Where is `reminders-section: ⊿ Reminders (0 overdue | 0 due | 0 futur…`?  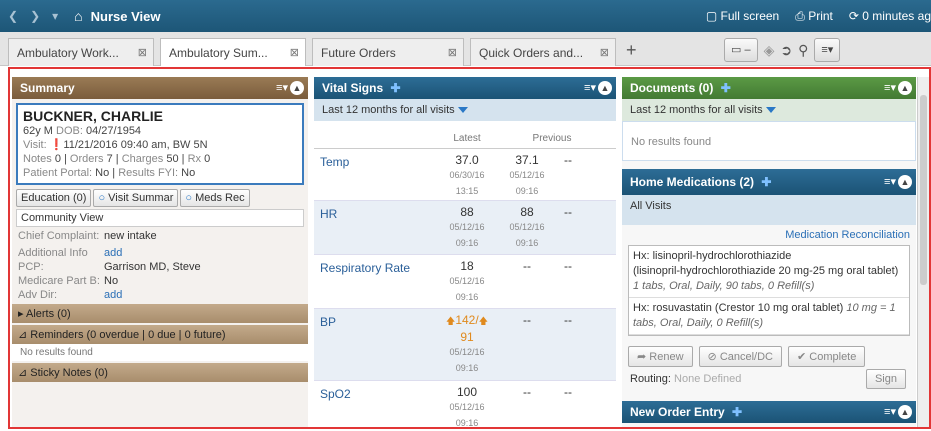
reminders-section: ⊿ Reminders (0 overdue | 0 due | 0 futur… is located at coordinates (160, 334).